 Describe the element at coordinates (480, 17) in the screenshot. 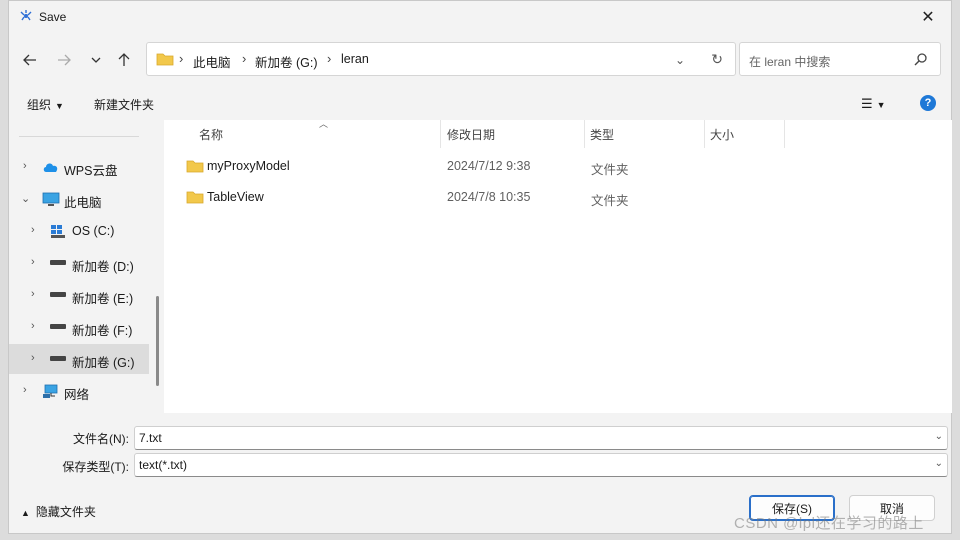

I see `title-bar: Save ✕` at that location.